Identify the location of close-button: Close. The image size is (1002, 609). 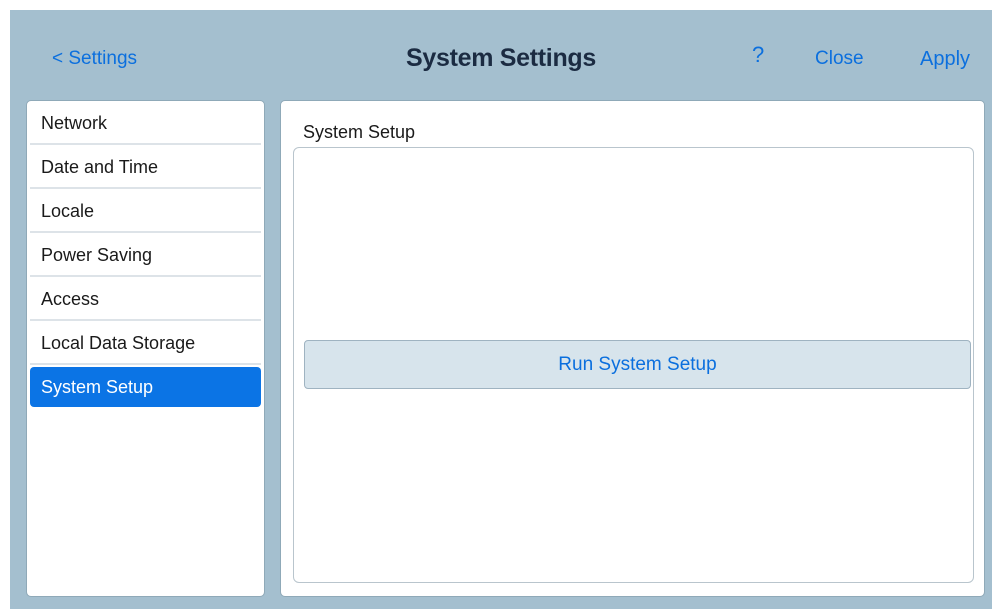
(839, 59).